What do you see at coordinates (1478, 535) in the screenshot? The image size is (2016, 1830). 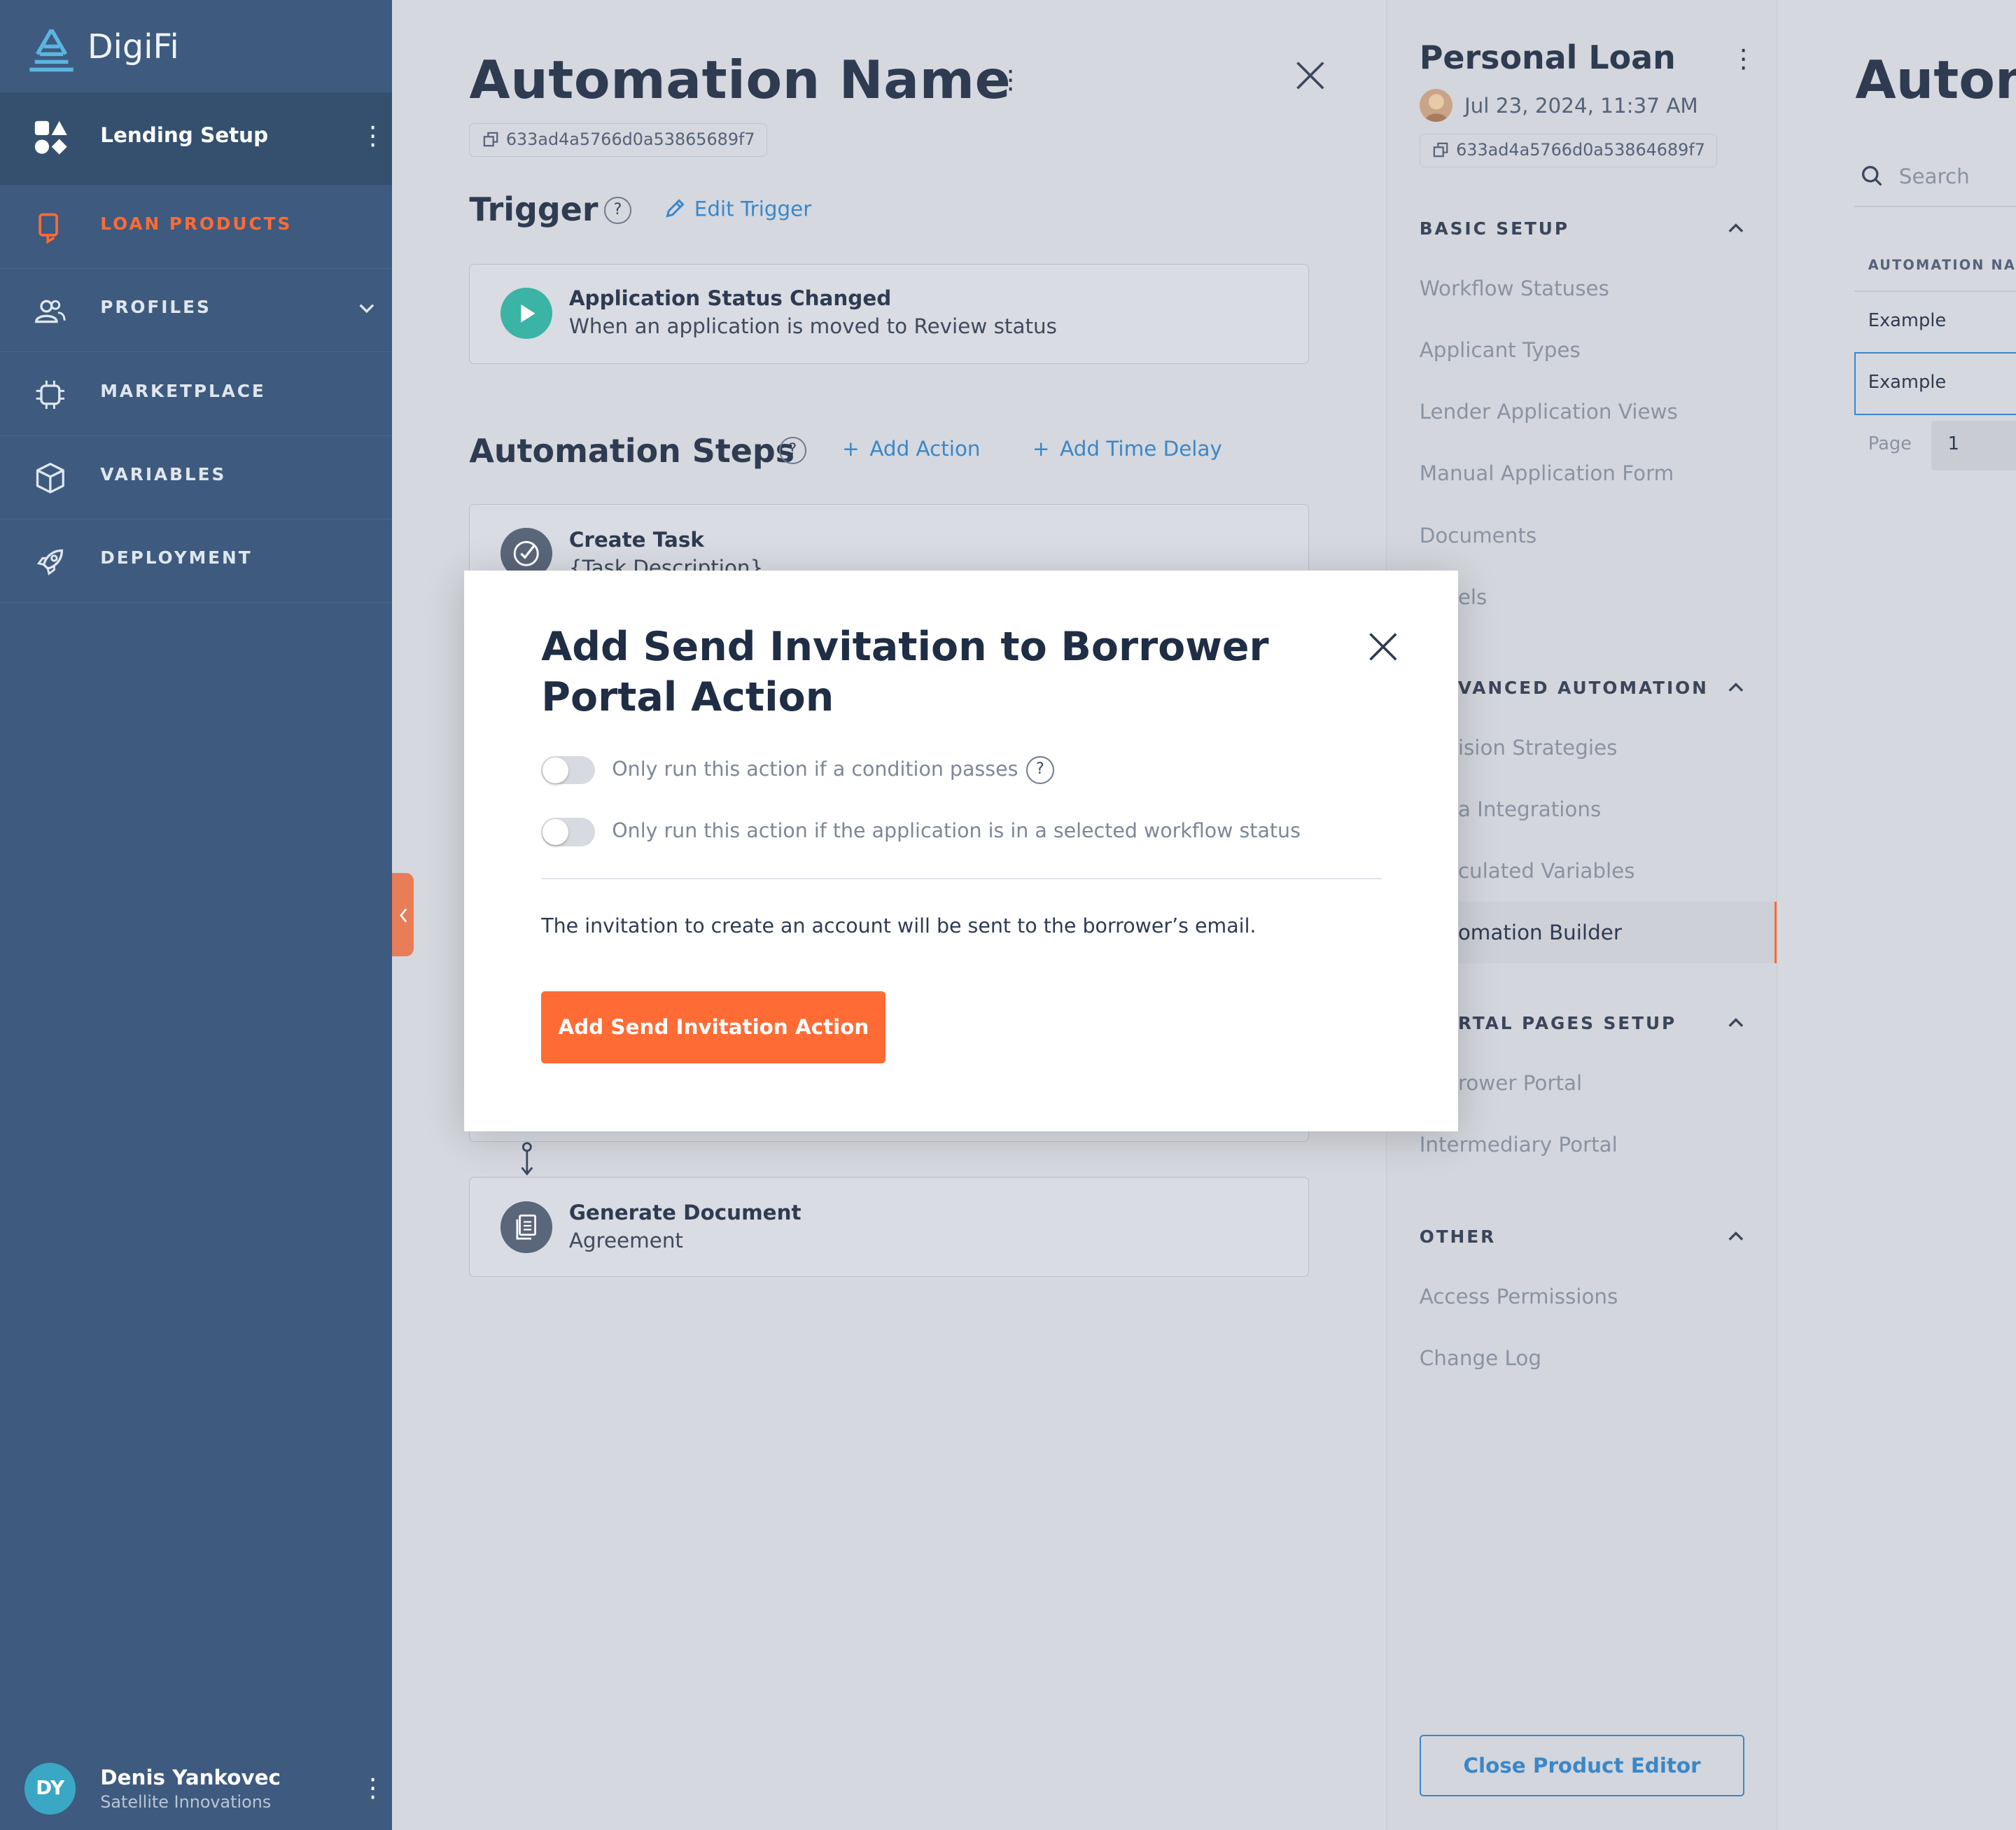 I see `menu-item-documents: Documents` at bounding box center [1478, 535].